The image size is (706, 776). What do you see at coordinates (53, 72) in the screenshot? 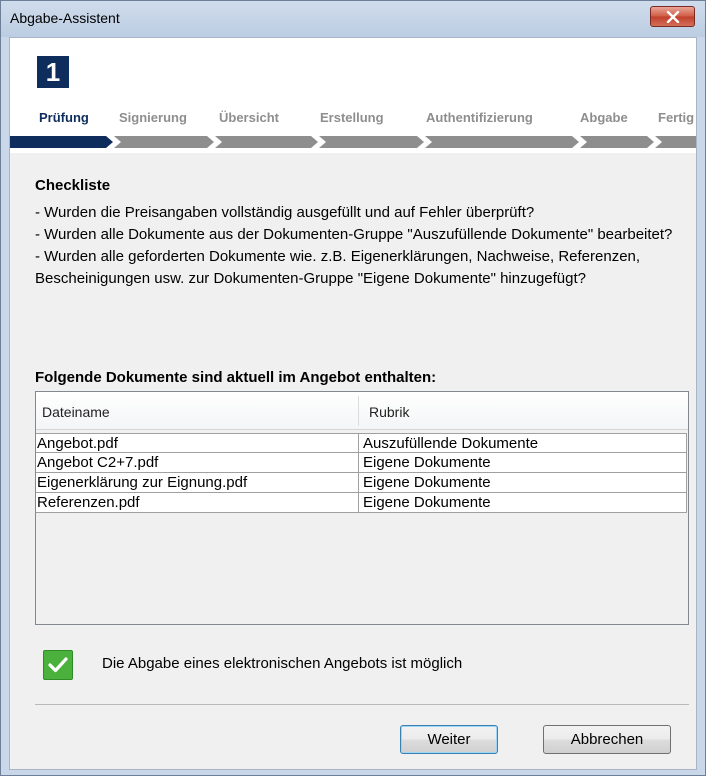
I see `step-number-badge: 1` at bounding box center [53, 72].